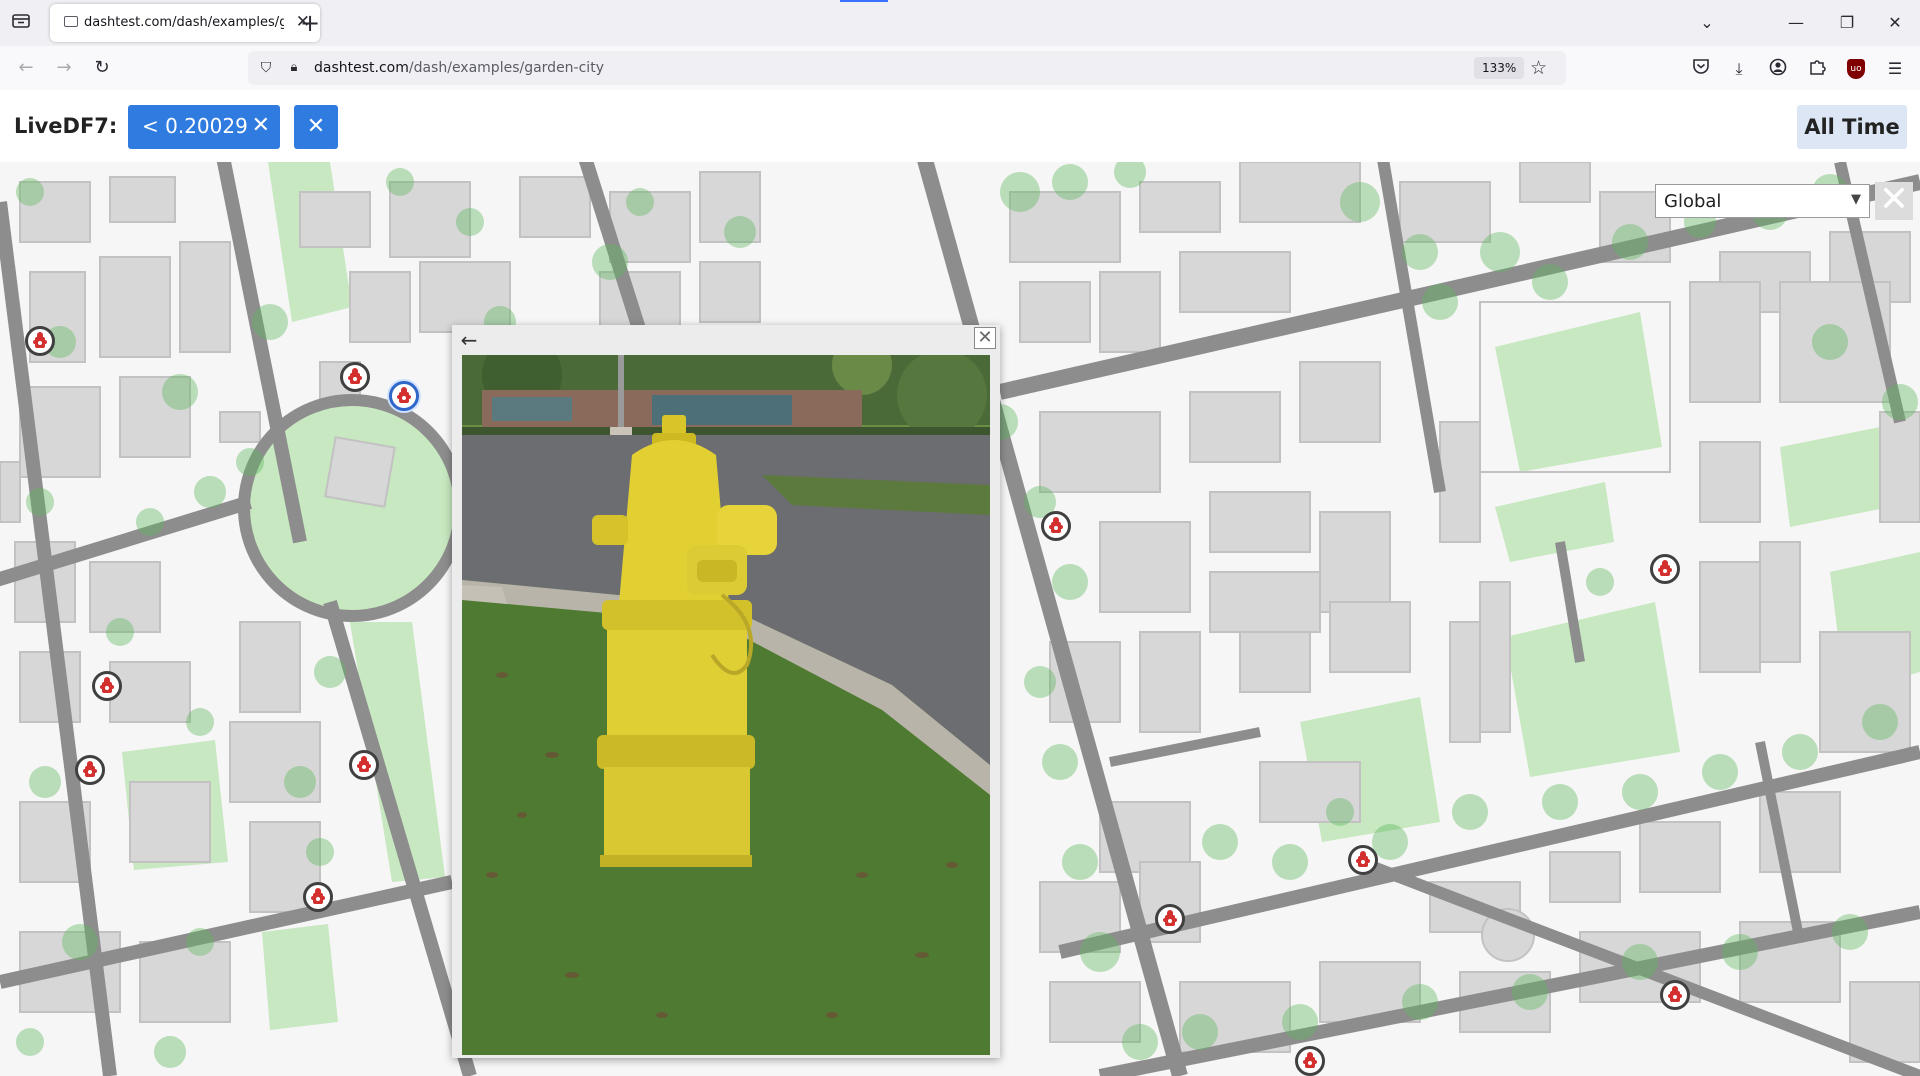  What do you see at coordinates (1739, 69) in the screenshot?
I see `download-icon: ⤓` at bounding box center [1739, 69].